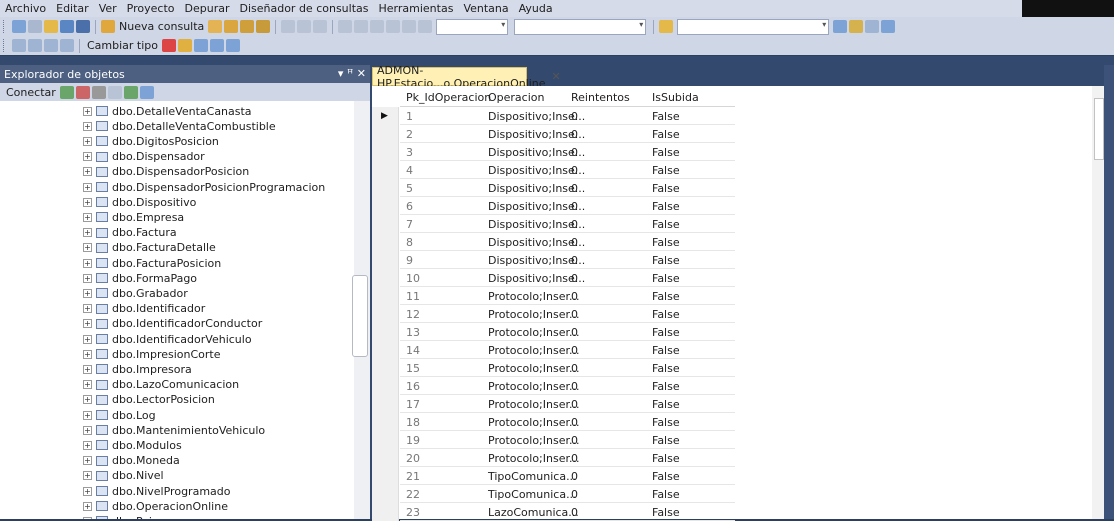 The width and height of the screenshot is (1114, 521). I want to click on find-dropdown: ▾, so click(753, 26).